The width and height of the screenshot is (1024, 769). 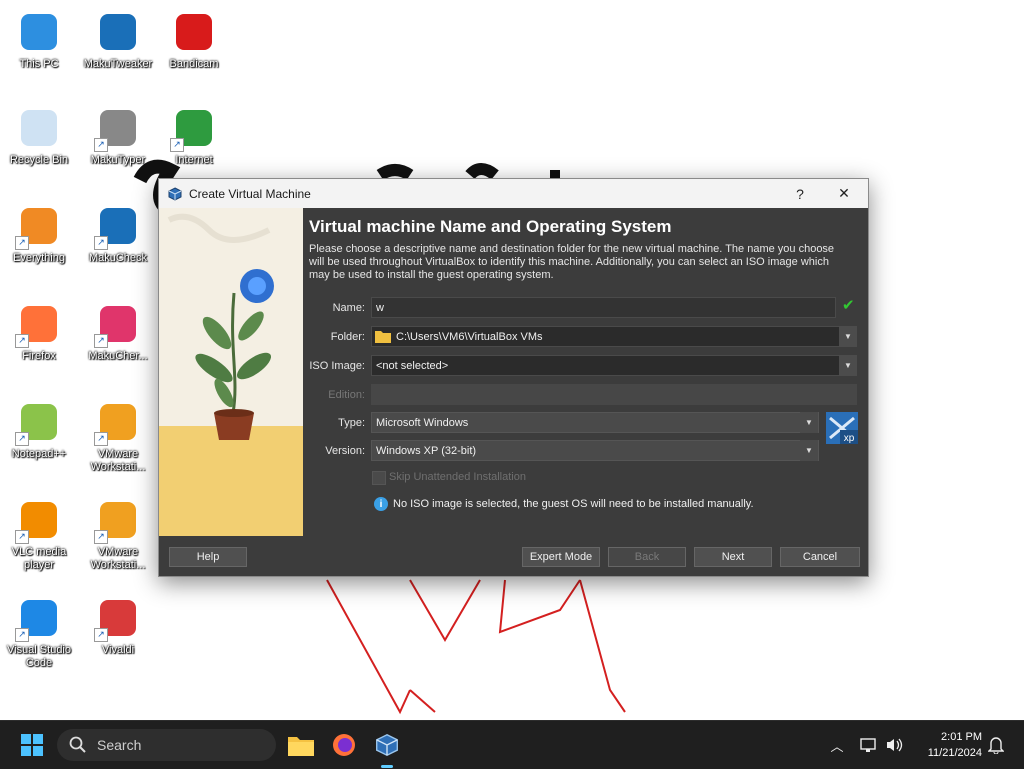 What do you see at coordinates (614, 336) in the screenshot?
I see `folder-combobox: C:\Users\VM6\VirtualBox VMs` at bounding box center [614, 336].